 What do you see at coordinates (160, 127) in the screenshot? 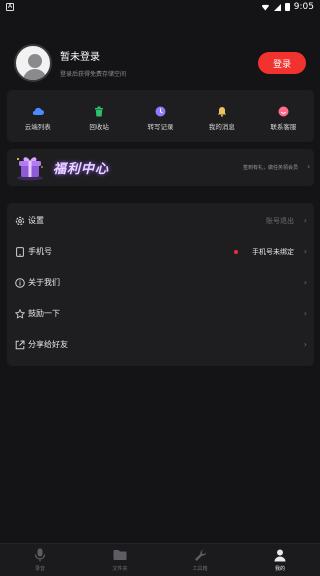
I see `quick-action-label: 转写记录` at bounding box center [160, 127].